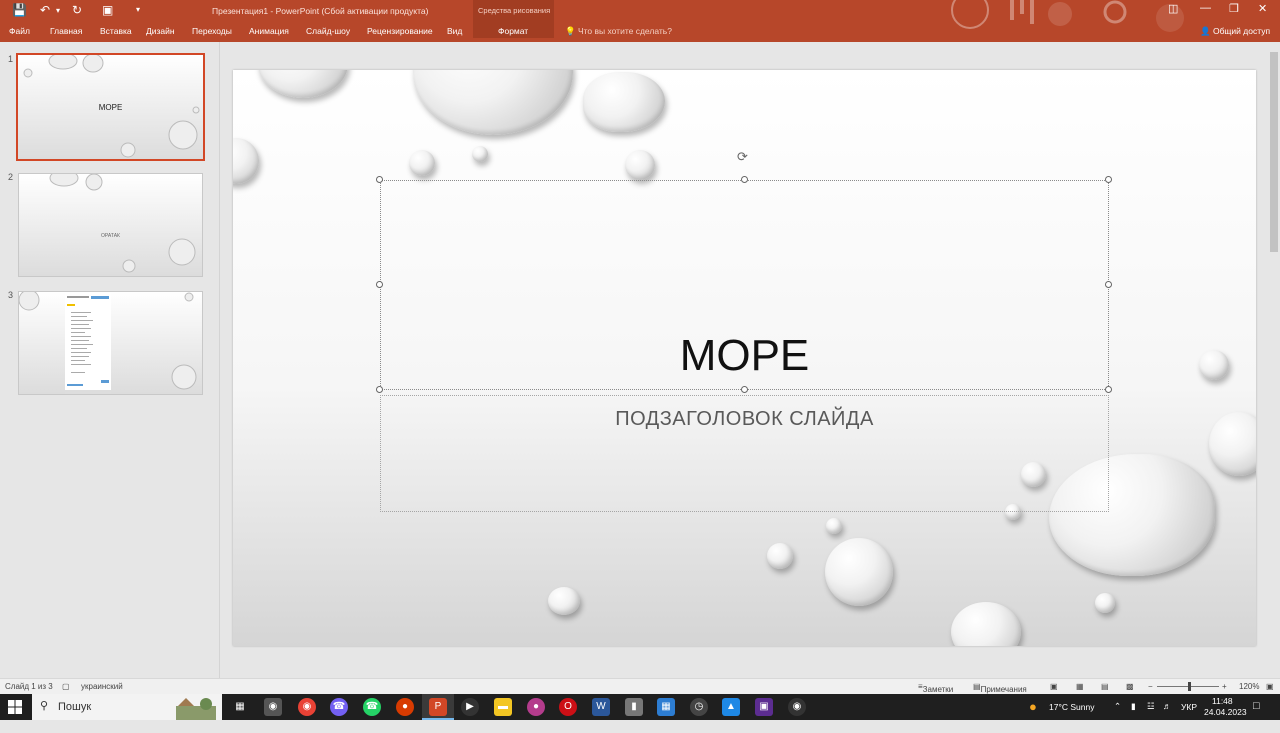 Image resolution: width=1280 pixels, height=733 pixels. What do you see at coordinates (77, 10) in the screenshot?
I see `redo-icon: ↻` at bounding box center [77, 10].